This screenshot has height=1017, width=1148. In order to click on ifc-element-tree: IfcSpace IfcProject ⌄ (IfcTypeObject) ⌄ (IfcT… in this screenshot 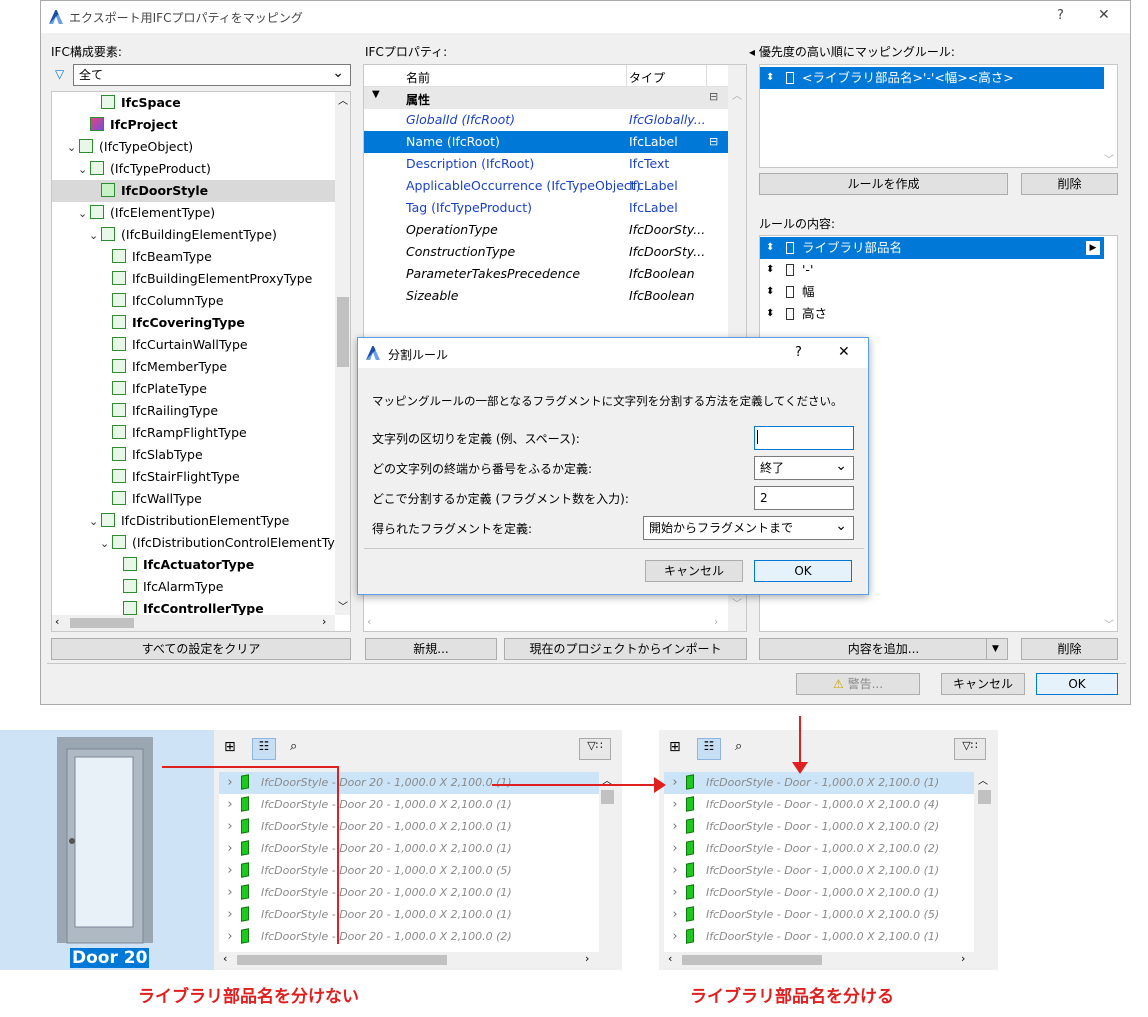, I will do `click(201, 361)`.